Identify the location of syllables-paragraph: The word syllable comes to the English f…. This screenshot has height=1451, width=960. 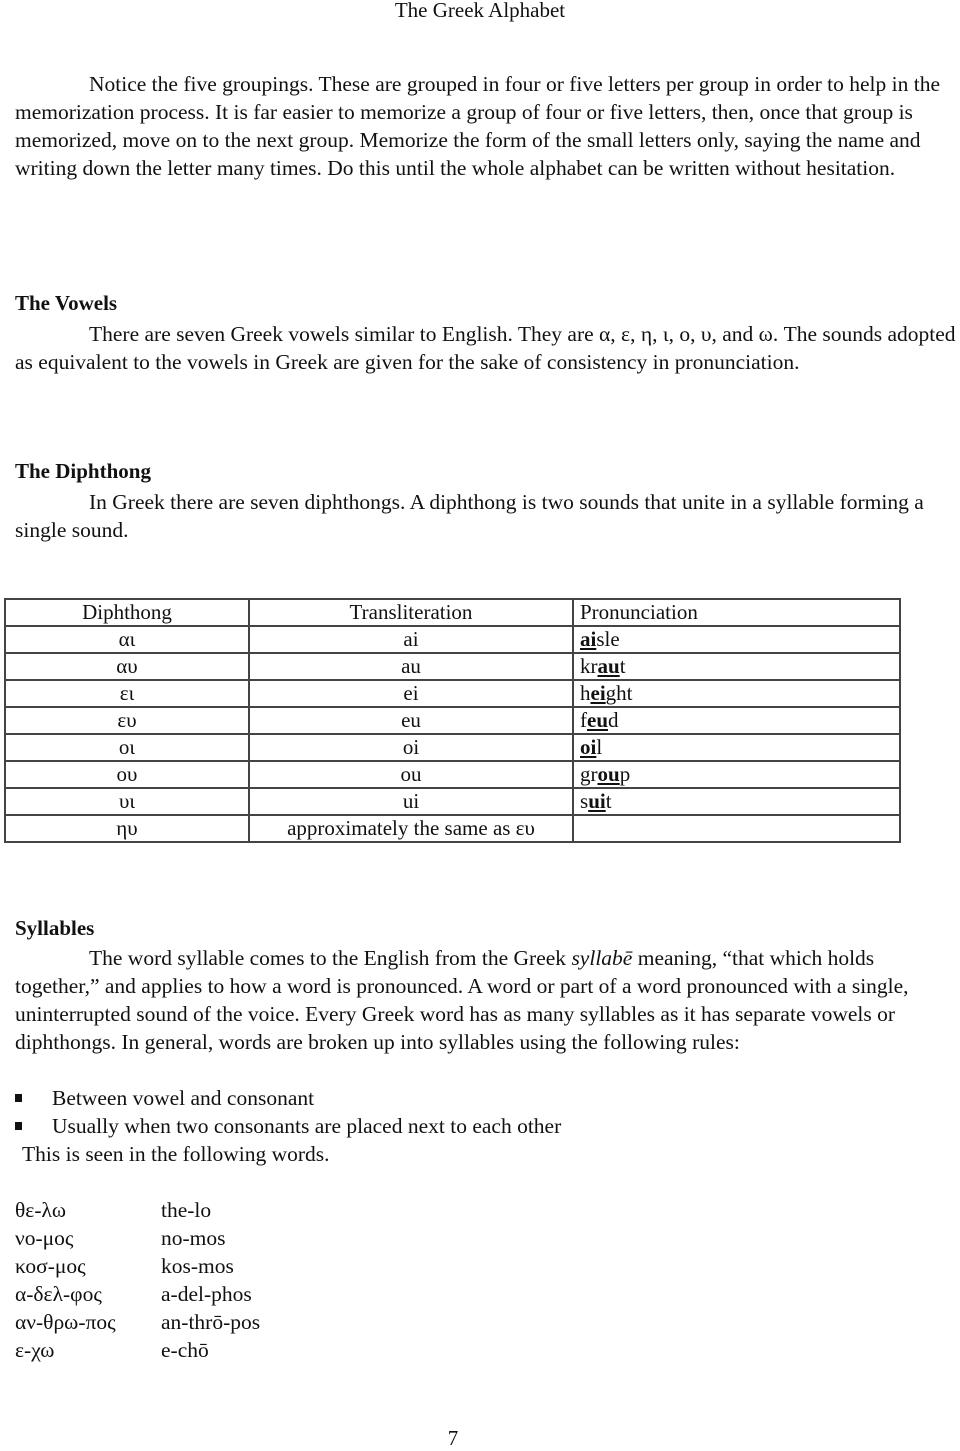
(487, 1000).